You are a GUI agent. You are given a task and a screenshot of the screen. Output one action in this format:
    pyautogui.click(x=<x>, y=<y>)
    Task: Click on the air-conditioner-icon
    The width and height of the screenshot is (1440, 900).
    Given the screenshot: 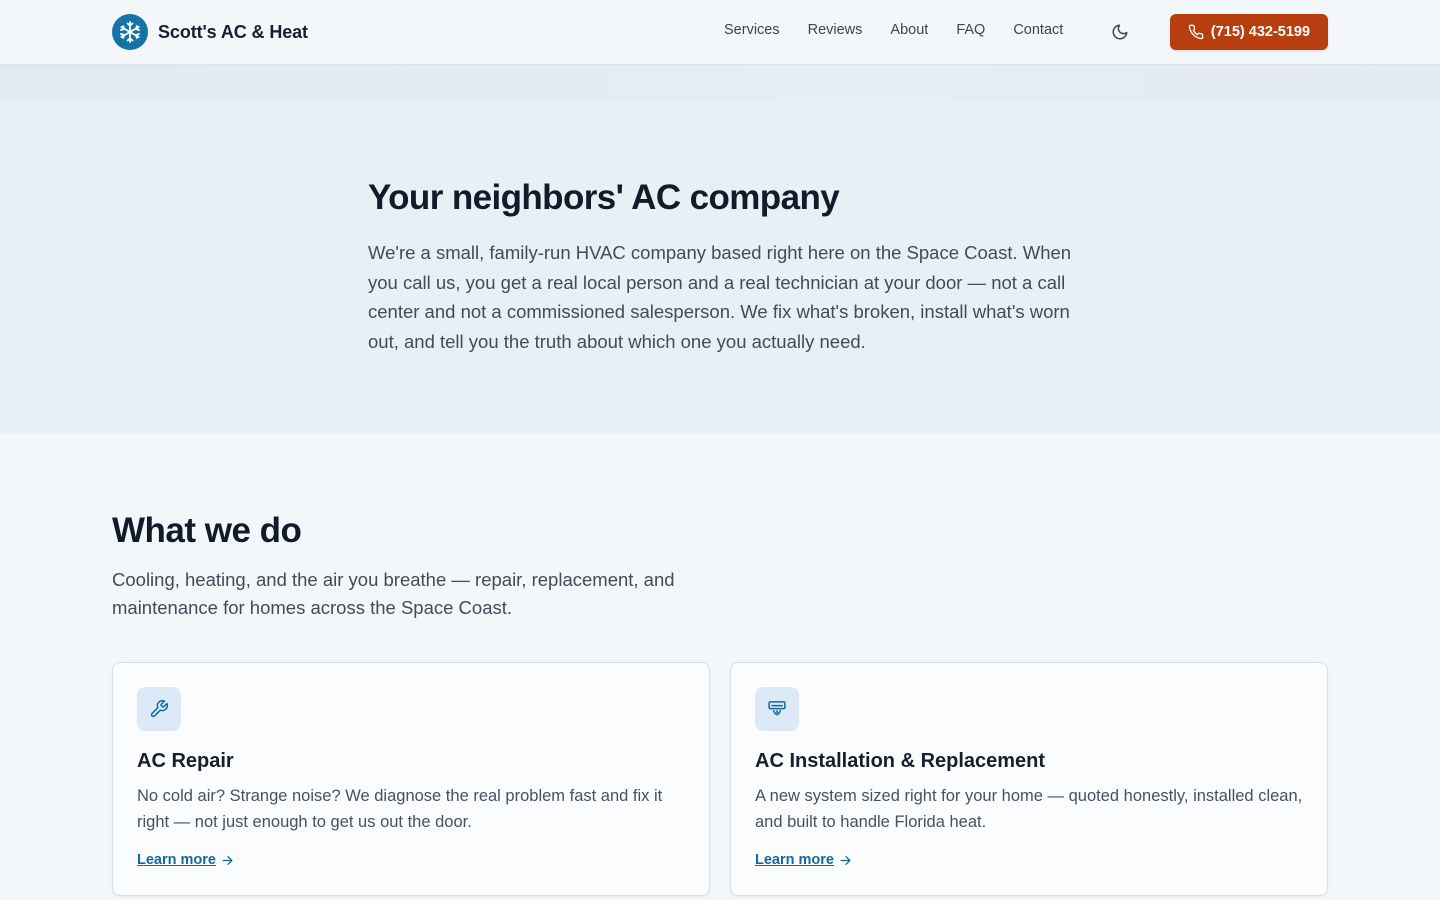 What is the action you would take?
    pyautogui.click(x=777, y=709)
    